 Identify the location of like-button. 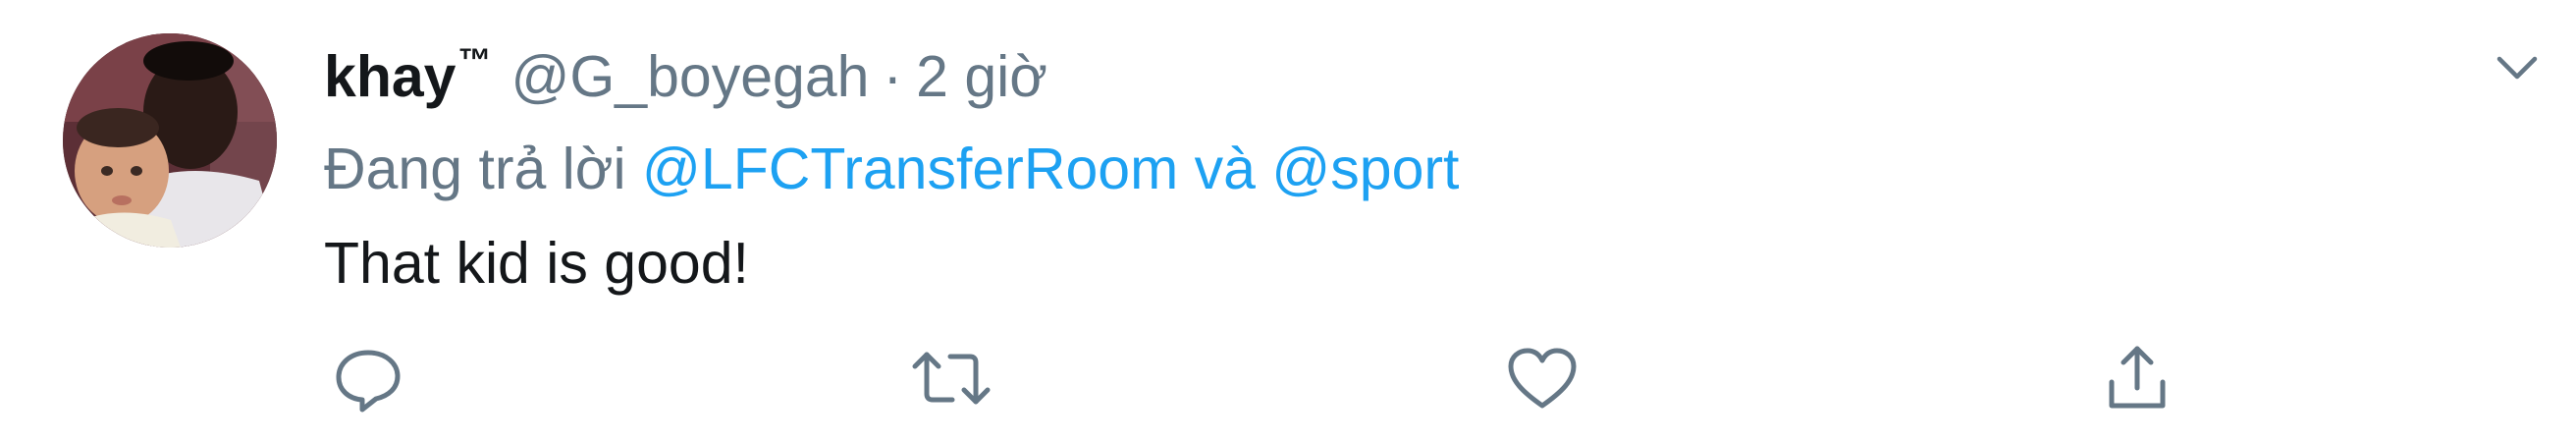
(1542, 378).